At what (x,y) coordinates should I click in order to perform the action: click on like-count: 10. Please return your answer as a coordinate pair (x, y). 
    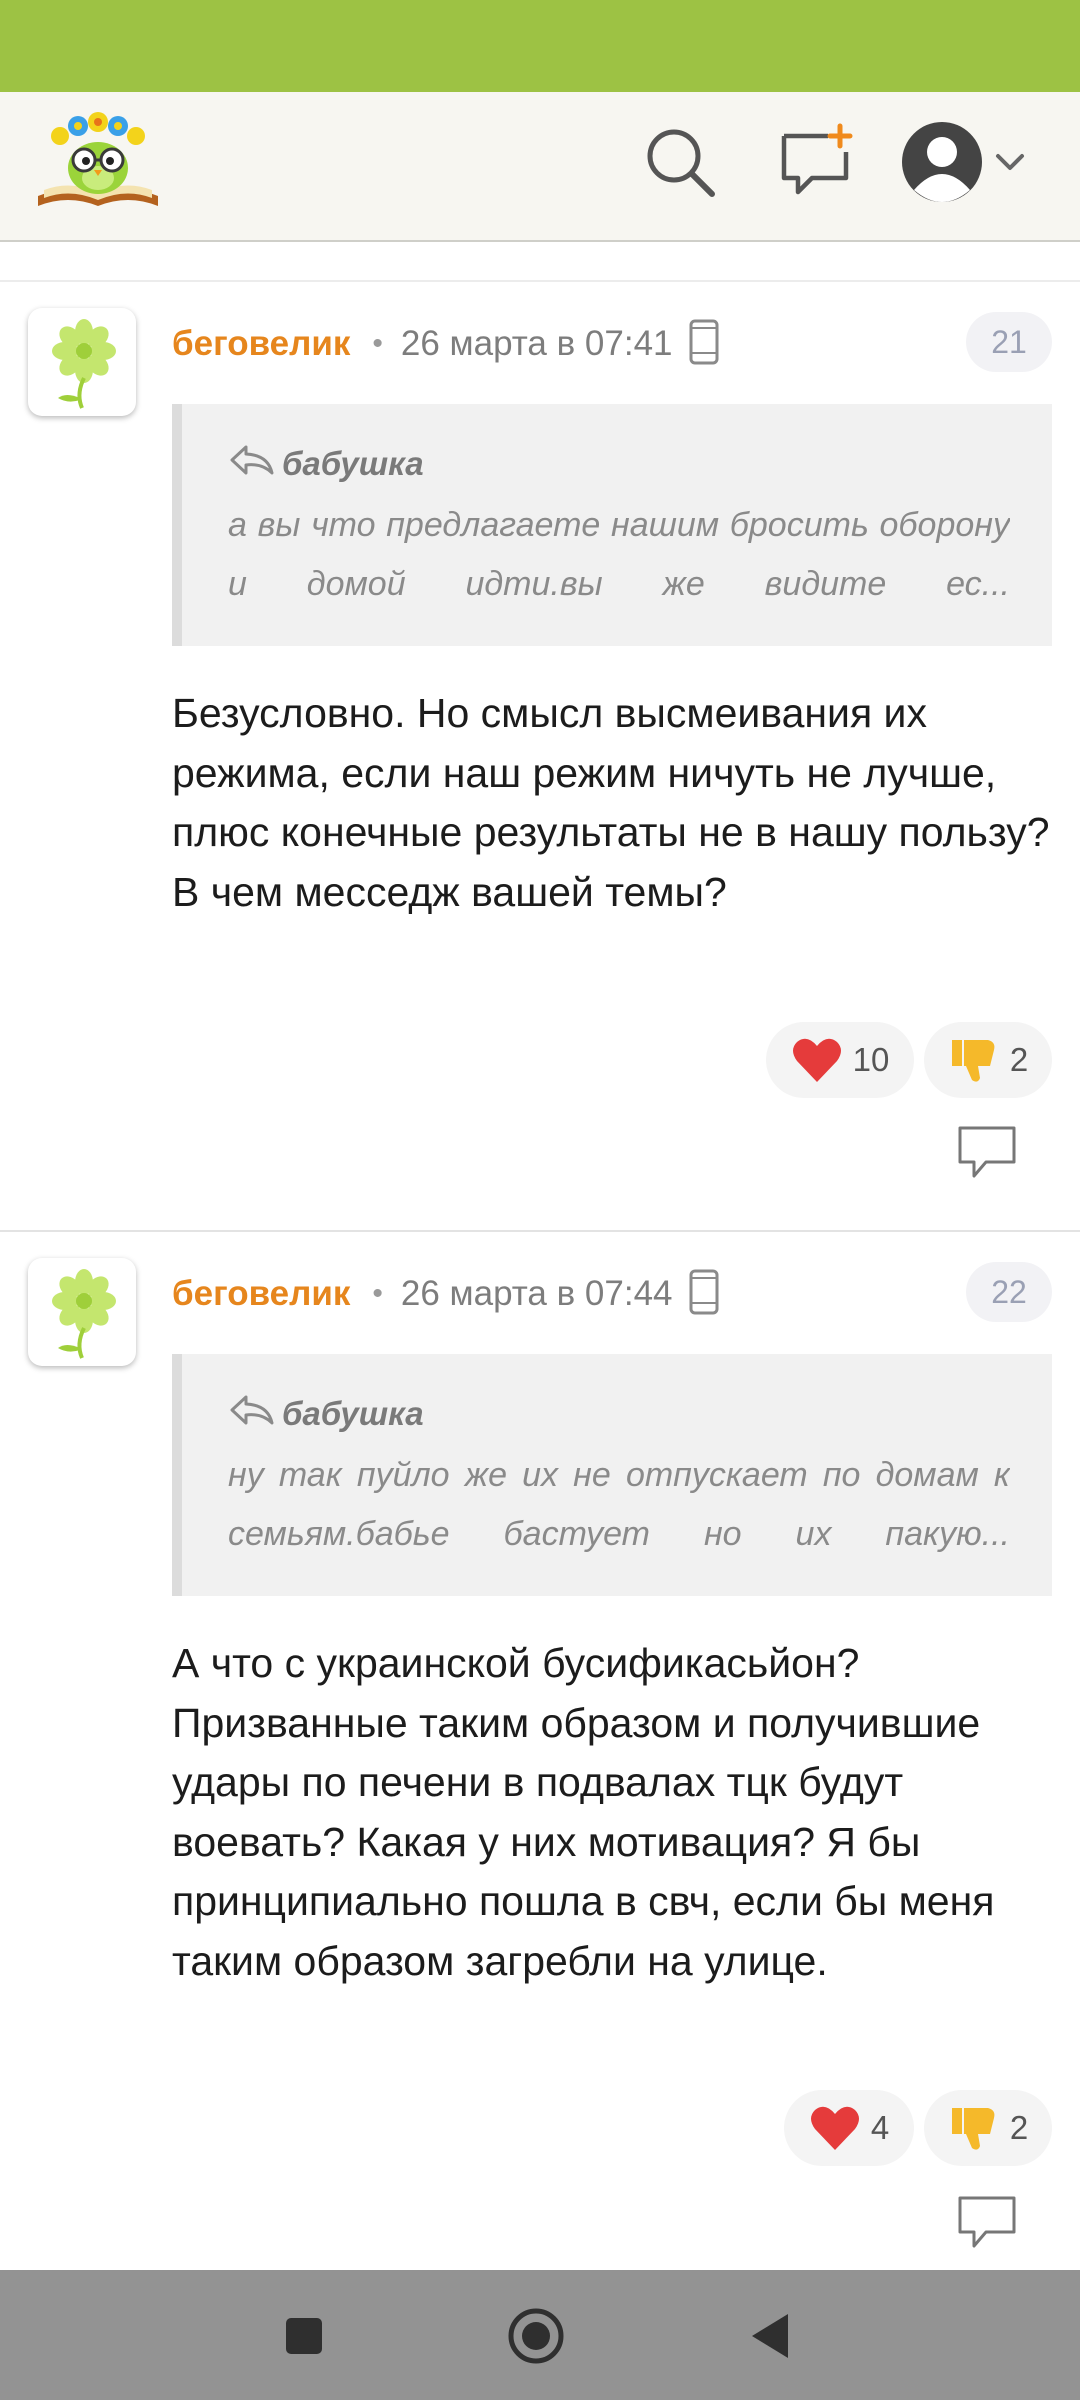
    Looking at the image, I should click on (871, 1059).